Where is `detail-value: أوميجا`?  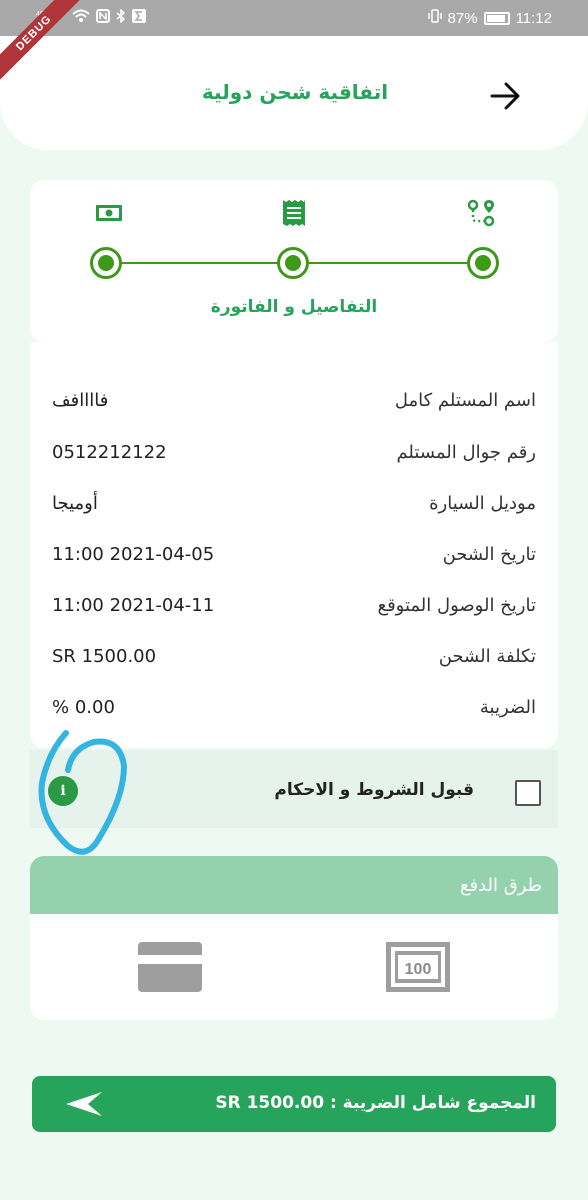 detail-value: أوميجا is located at coordinates (75, 503).